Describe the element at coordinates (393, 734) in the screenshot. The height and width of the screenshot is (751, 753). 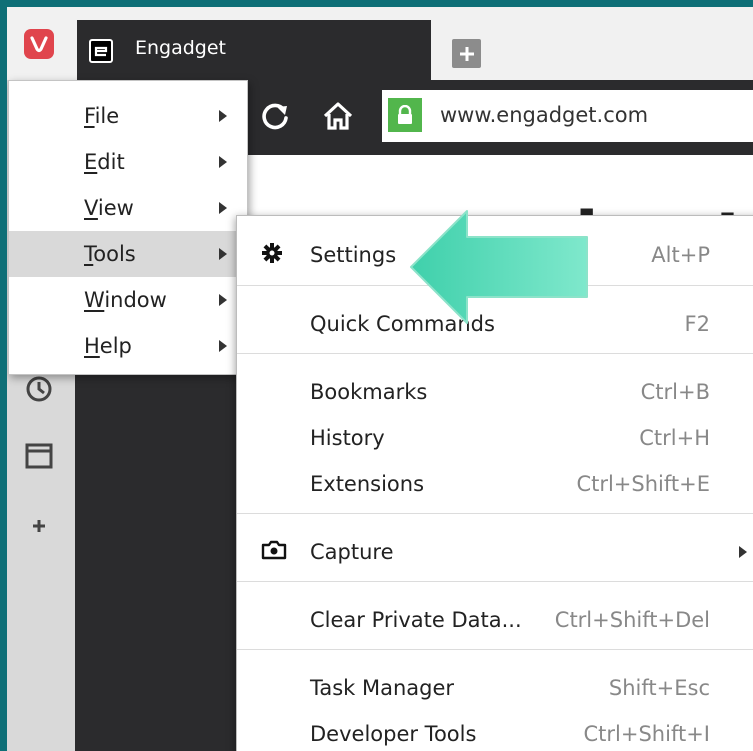
I see `menu-item-label: Developer Tools` at that location.